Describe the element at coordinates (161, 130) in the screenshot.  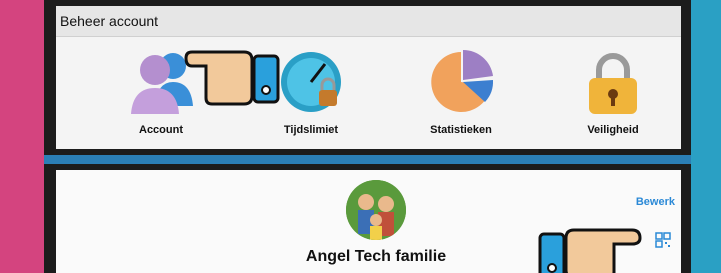
I see `tile-account-label: Account` at that location.